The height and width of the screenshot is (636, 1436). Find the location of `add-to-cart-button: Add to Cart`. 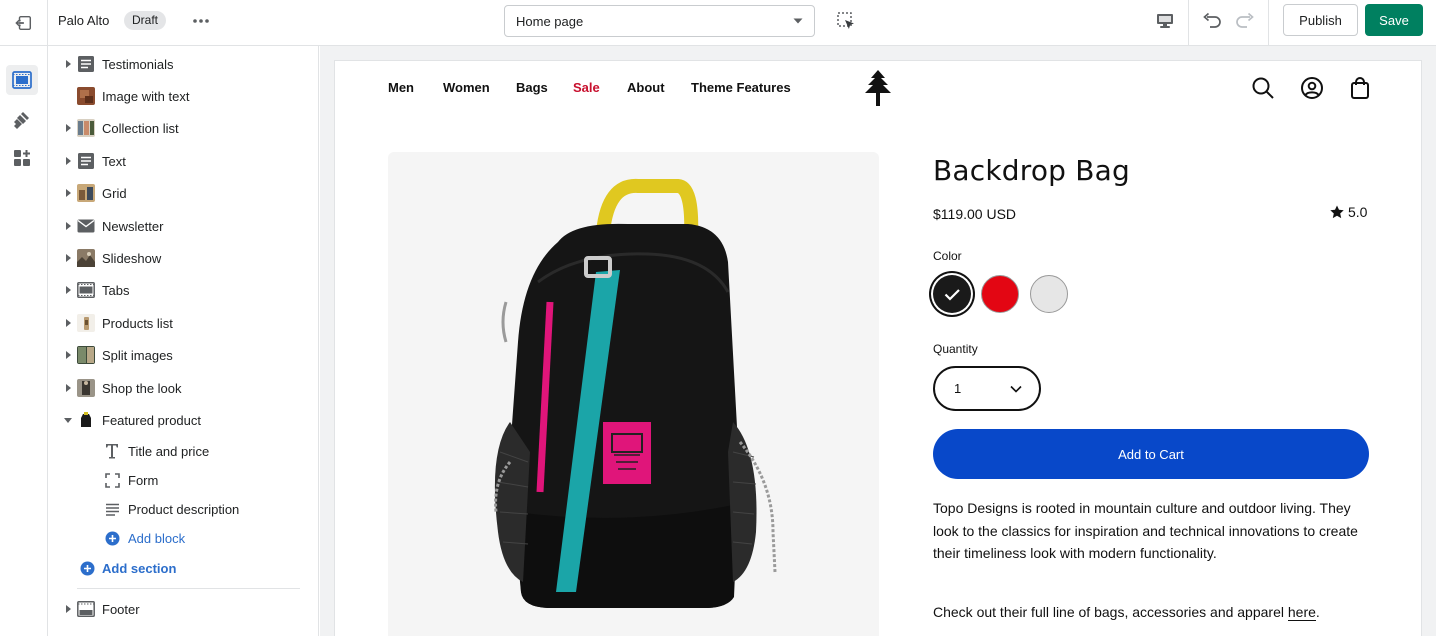

add-to-cart-button: Add to Cart is located at coordinates (1151, 454).